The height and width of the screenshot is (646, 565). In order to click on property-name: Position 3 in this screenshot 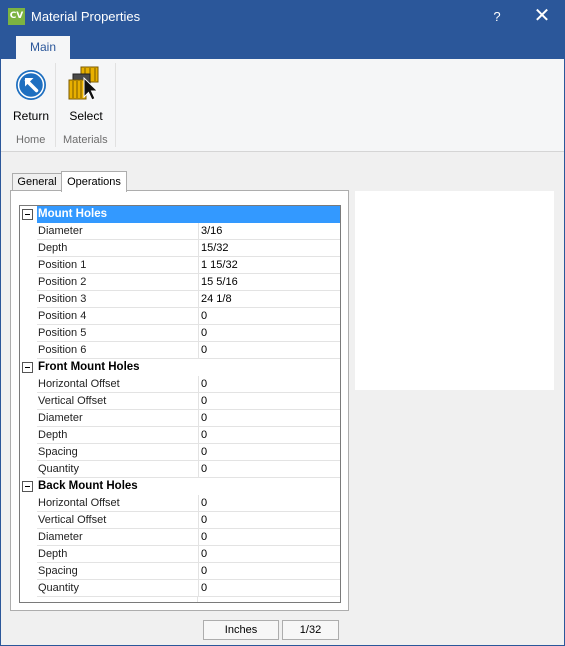, I will do `click(118, 299)`.